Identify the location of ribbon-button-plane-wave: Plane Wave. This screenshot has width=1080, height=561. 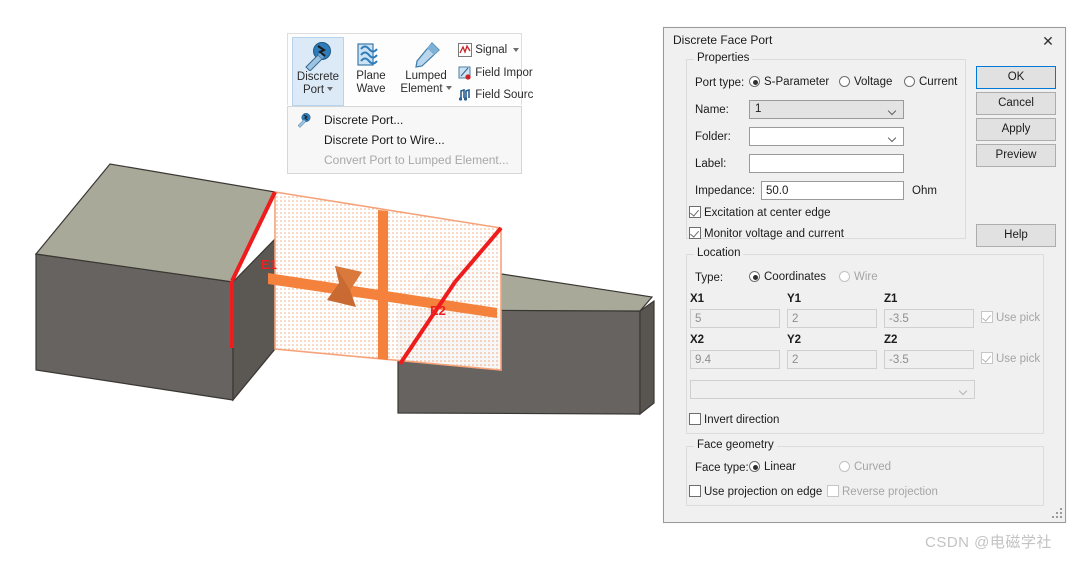
(371, 70).